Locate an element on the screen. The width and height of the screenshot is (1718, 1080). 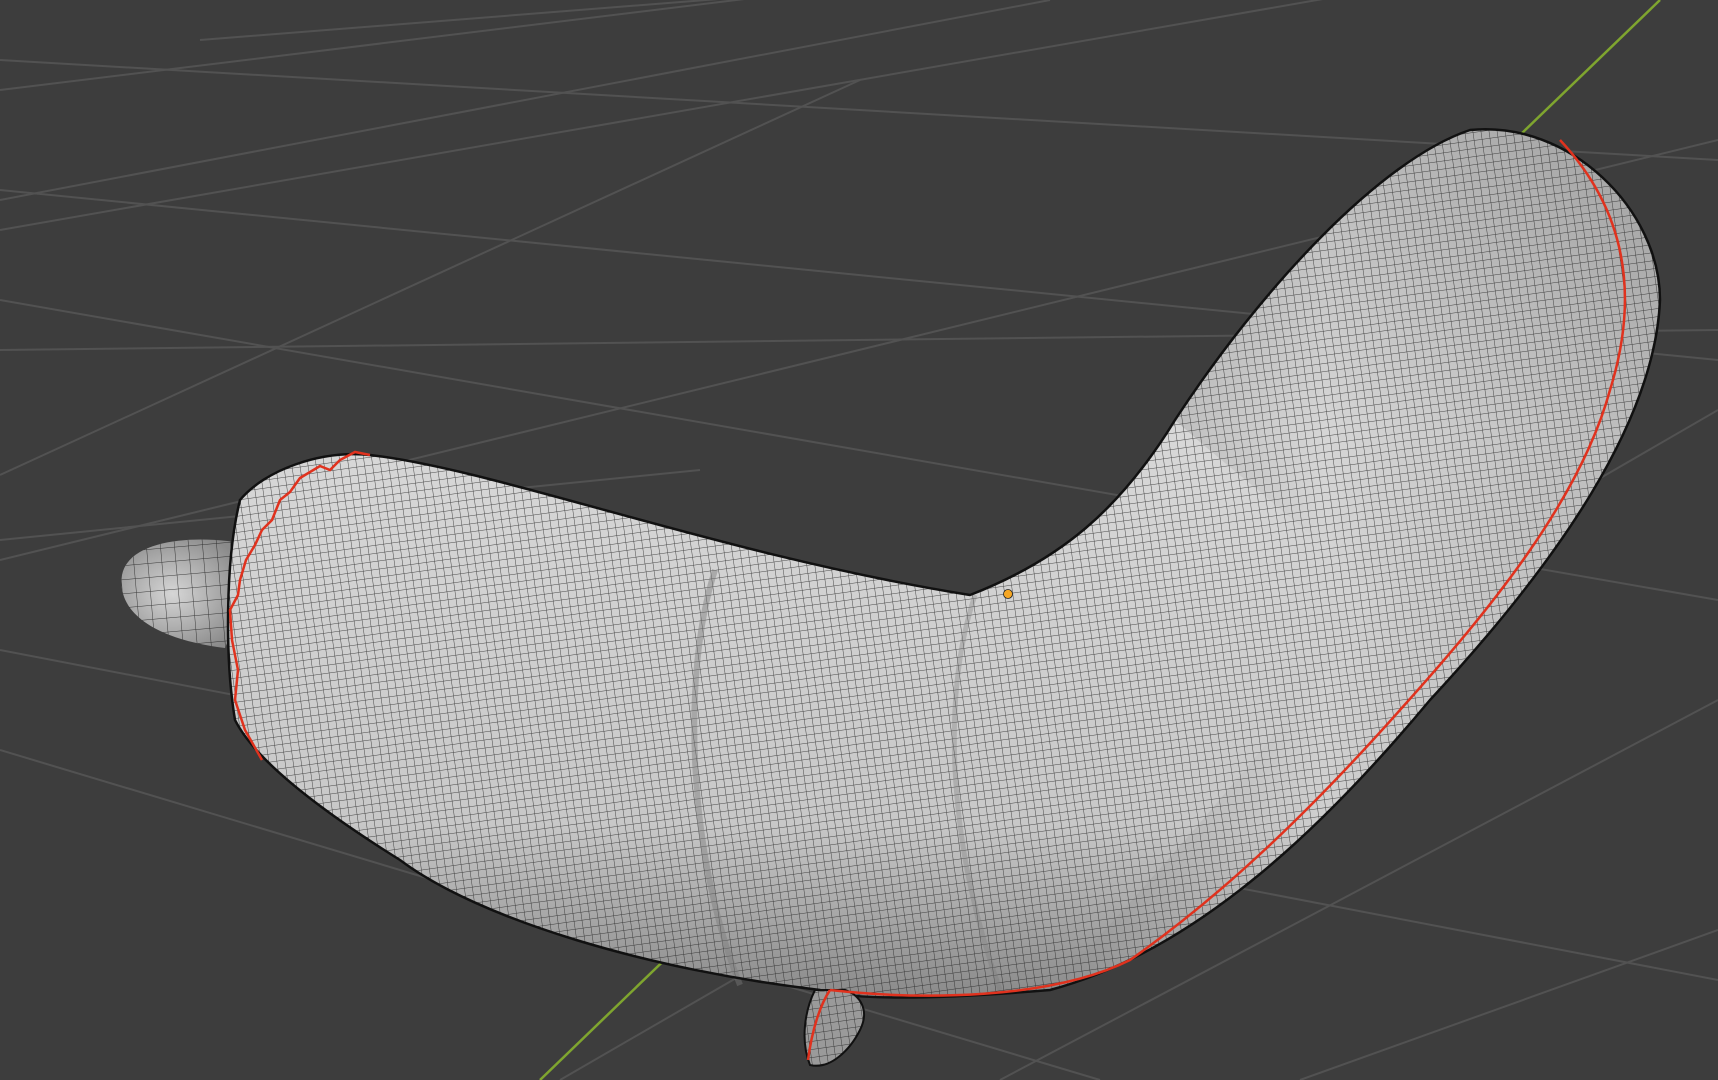
object-origin-point is located at coordinates (1008, 594).